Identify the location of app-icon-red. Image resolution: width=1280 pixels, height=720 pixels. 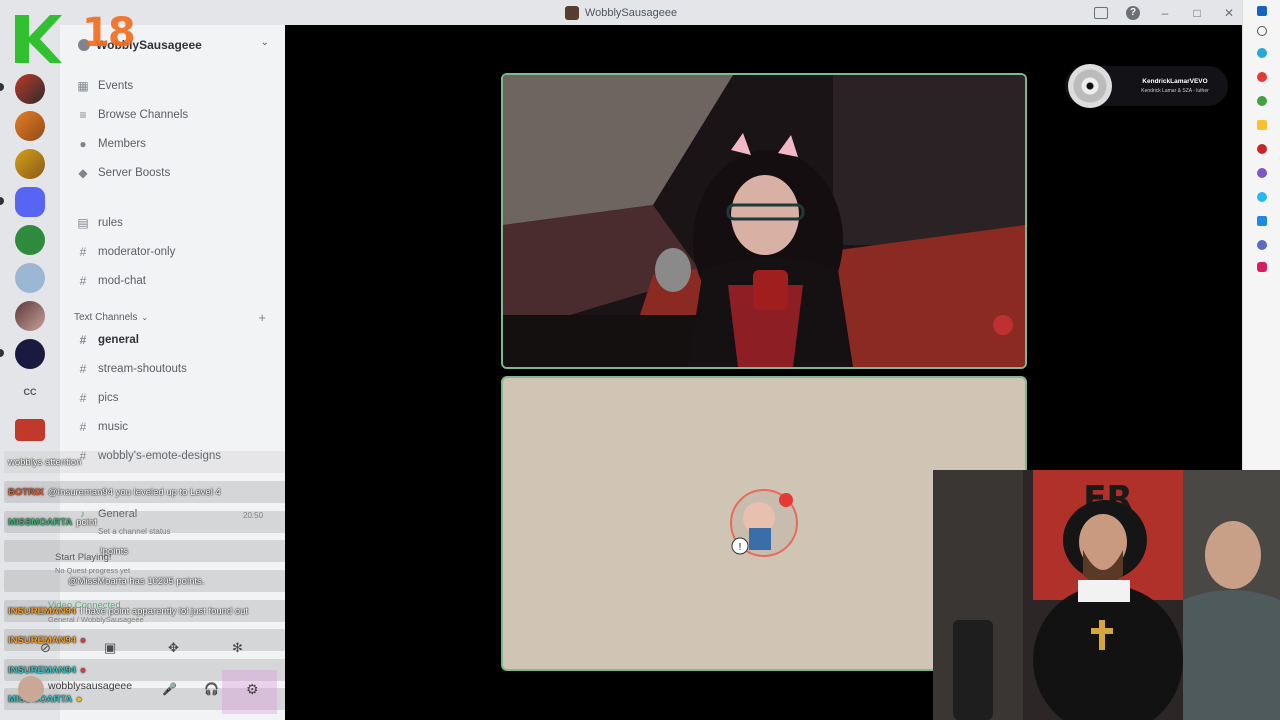
(1262, 77).